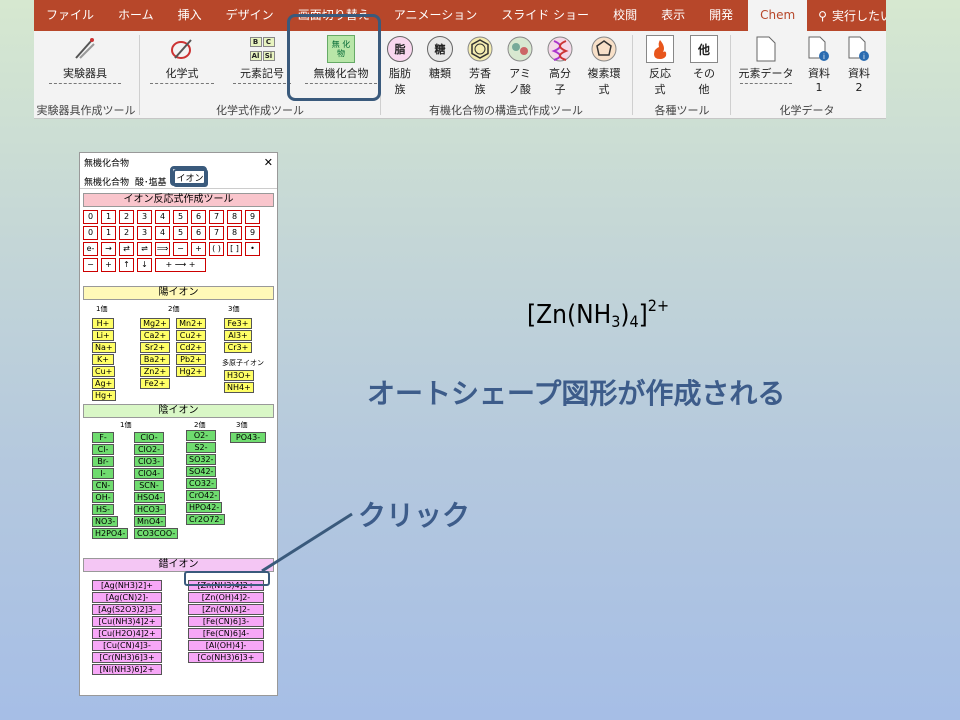 Image resolution: width=960 pixels, height=720 pixels. What do you see at coordinates (307, 542) in the screenshot?
I see `callout-line` at bounding box center [307, 542].